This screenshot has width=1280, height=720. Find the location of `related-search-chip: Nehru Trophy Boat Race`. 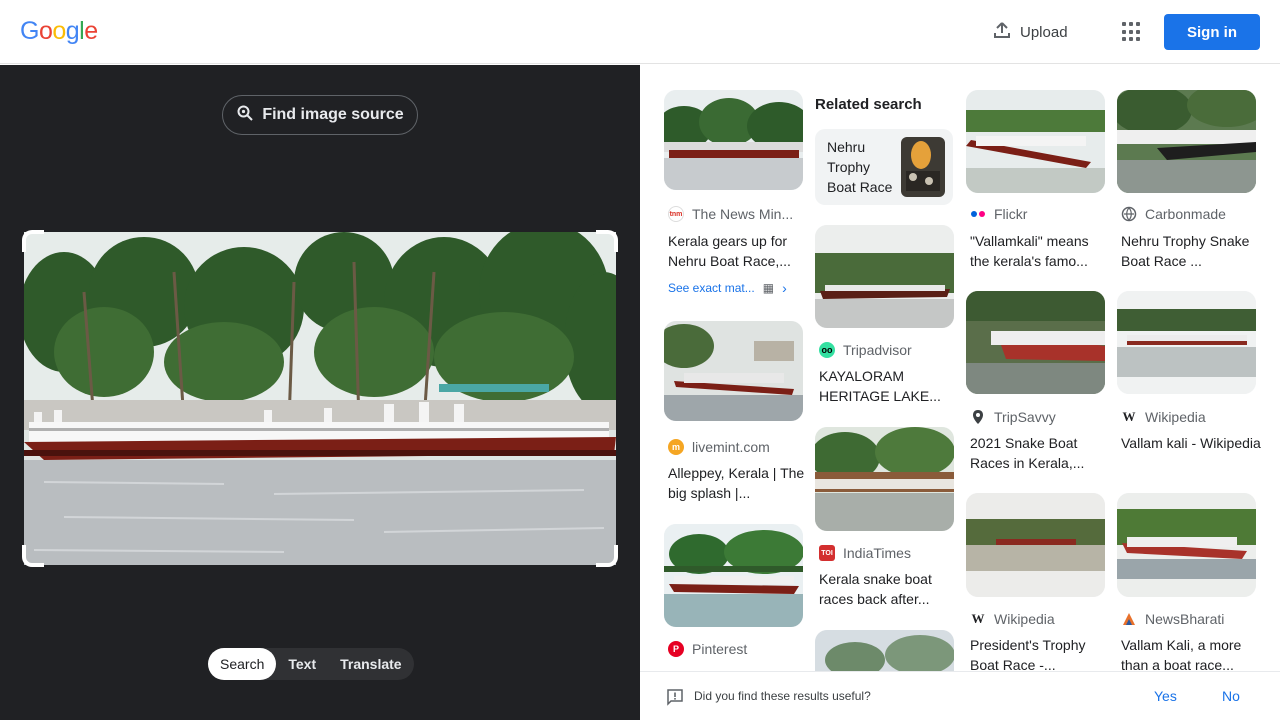

related-search-chip: Nehru Trophy Boat Race is located at coordinates (884, 167).